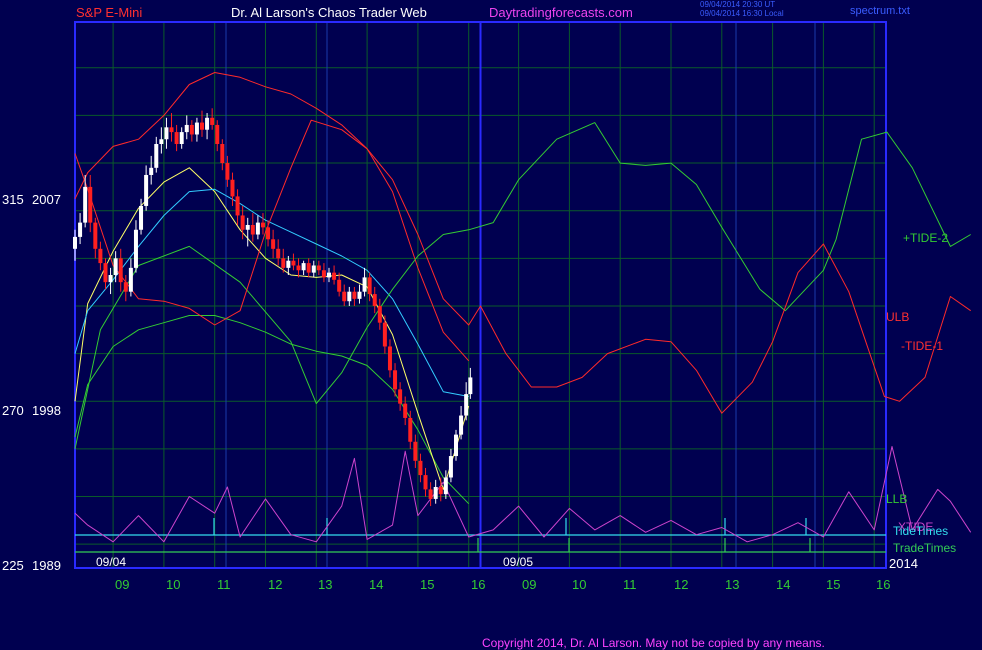 The width and height of the screenshot is (982, 650). Describe the element at coordinates (738, 4) in the screenshot. I see `timestamp-ut: 09/04/2014 20:30 UT` at that location.